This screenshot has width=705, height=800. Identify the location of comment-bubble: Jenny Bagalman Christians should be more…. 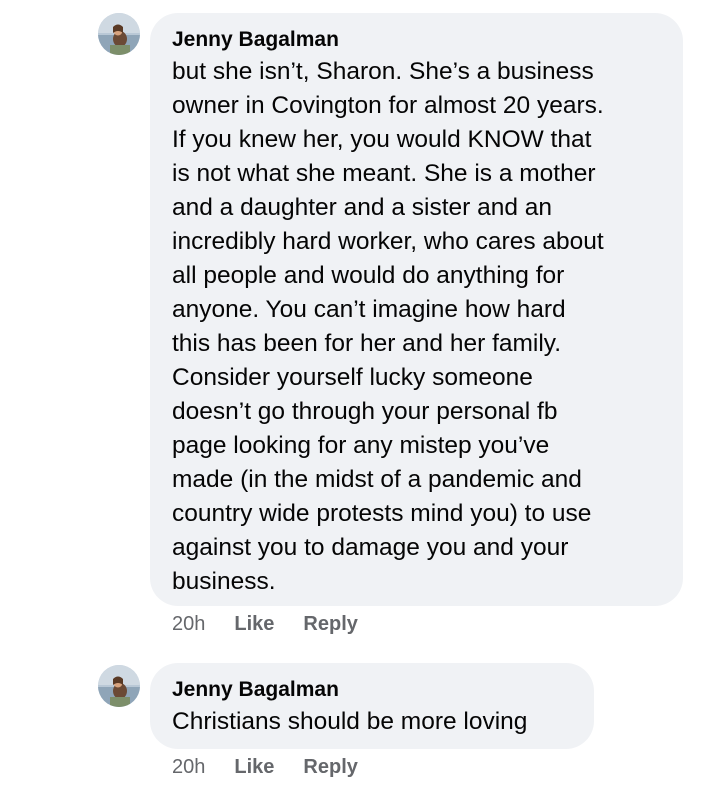
(372, 706).